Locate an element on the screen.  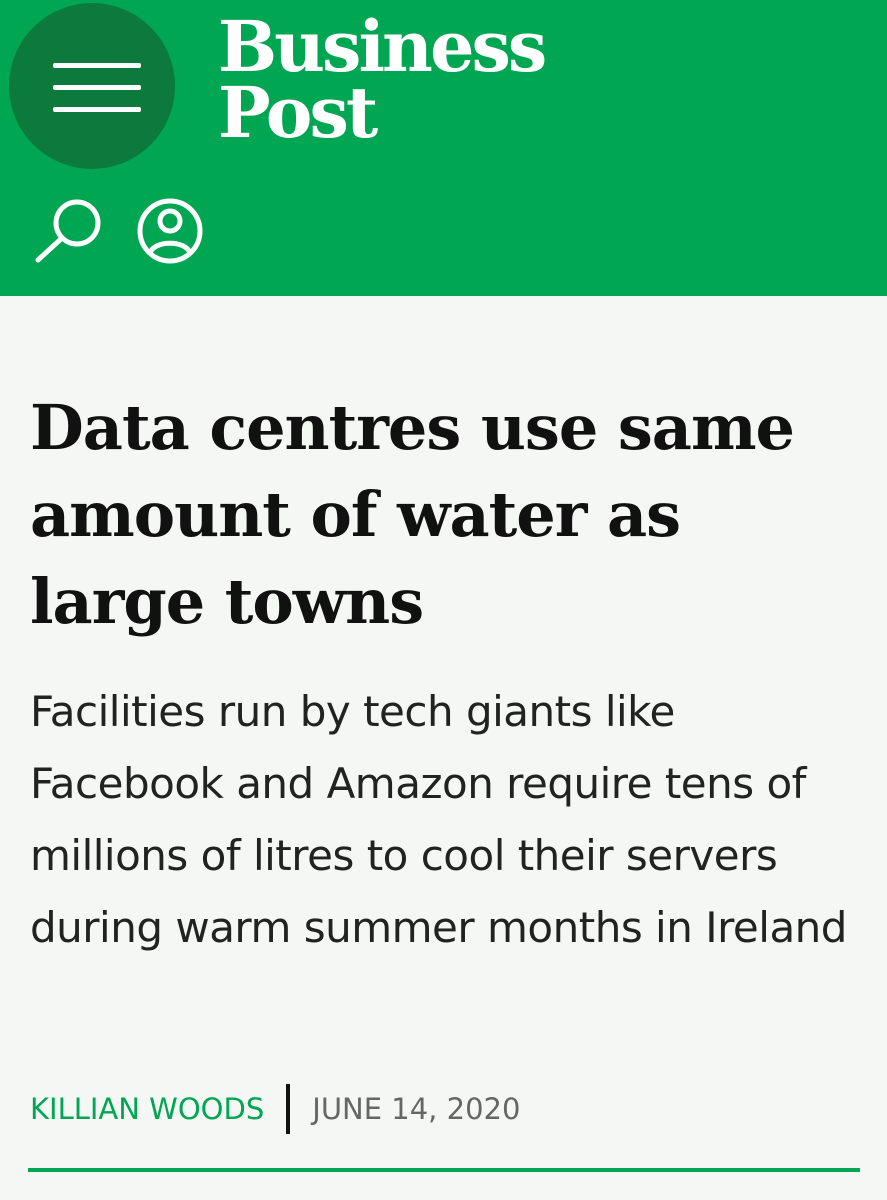
section-divider is located at coordinates (444, 1170).